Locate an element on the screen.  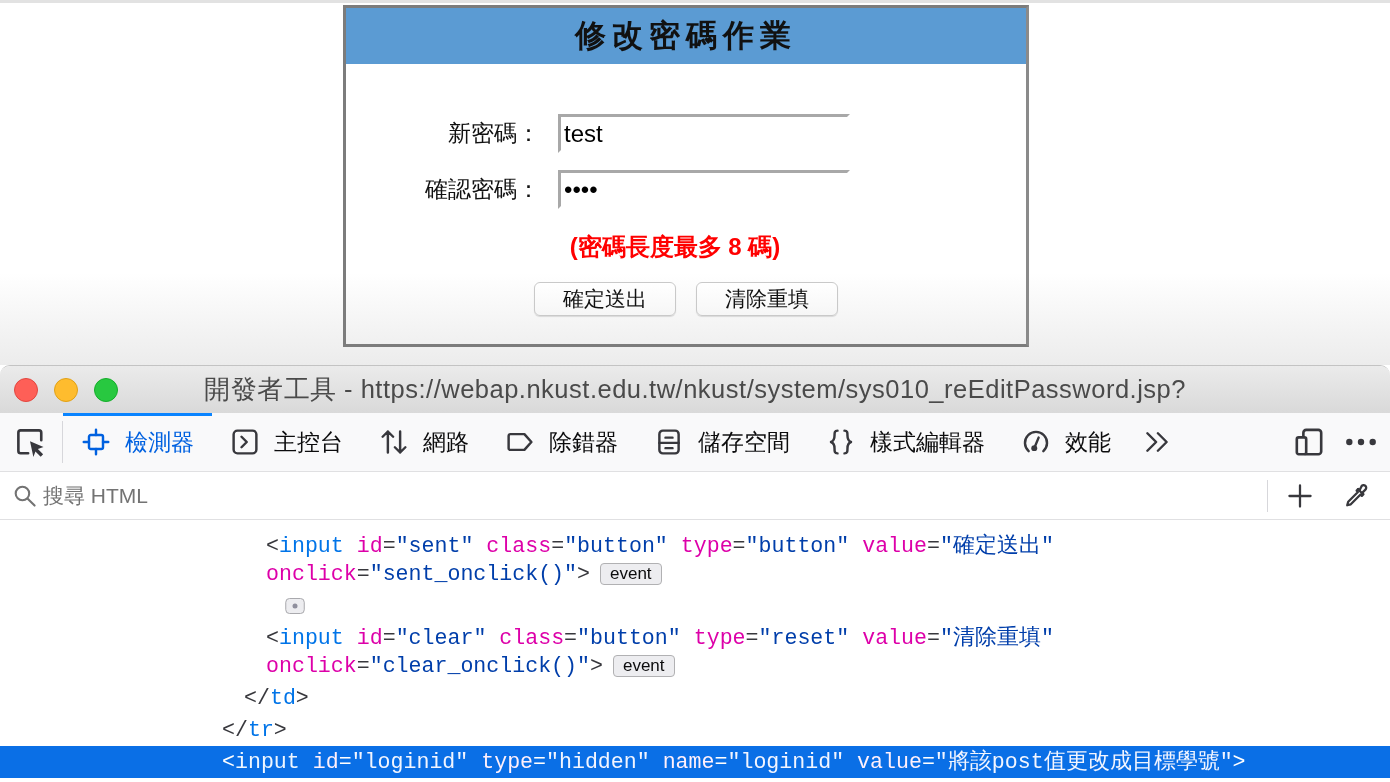
field-label: 新密碼： is located at coordinates (494, 133).